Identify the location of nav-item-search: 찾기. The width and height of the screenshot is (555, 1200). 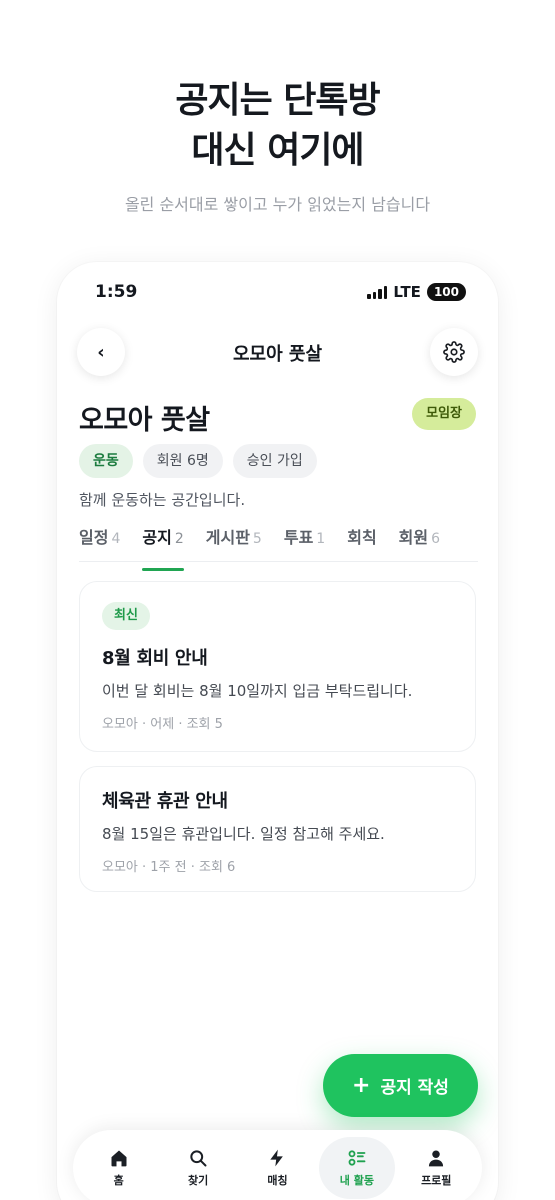
(198, 1168).